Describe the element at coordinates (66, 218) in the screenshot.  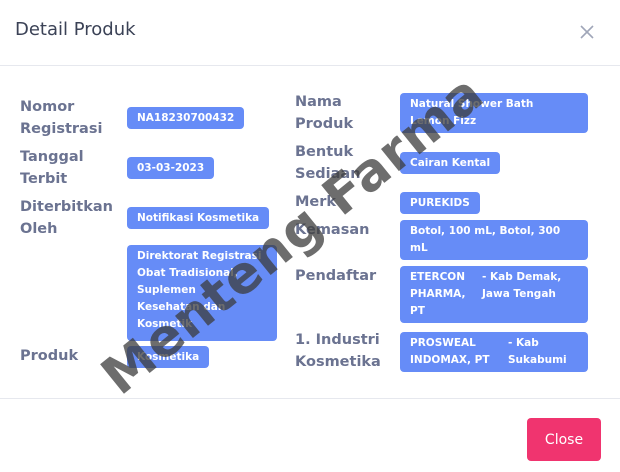
I see `label-diterbitkan-oleh: Diterbitkan Oleh` at that location.